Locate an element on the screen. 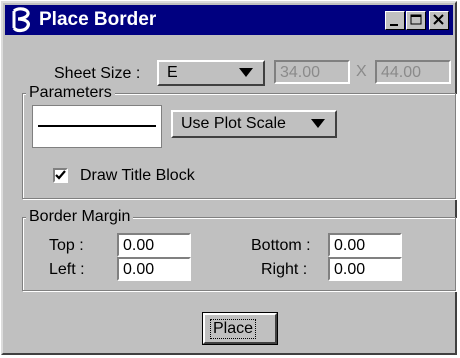  place-button-face: Place is located at coordinates (240, 328).